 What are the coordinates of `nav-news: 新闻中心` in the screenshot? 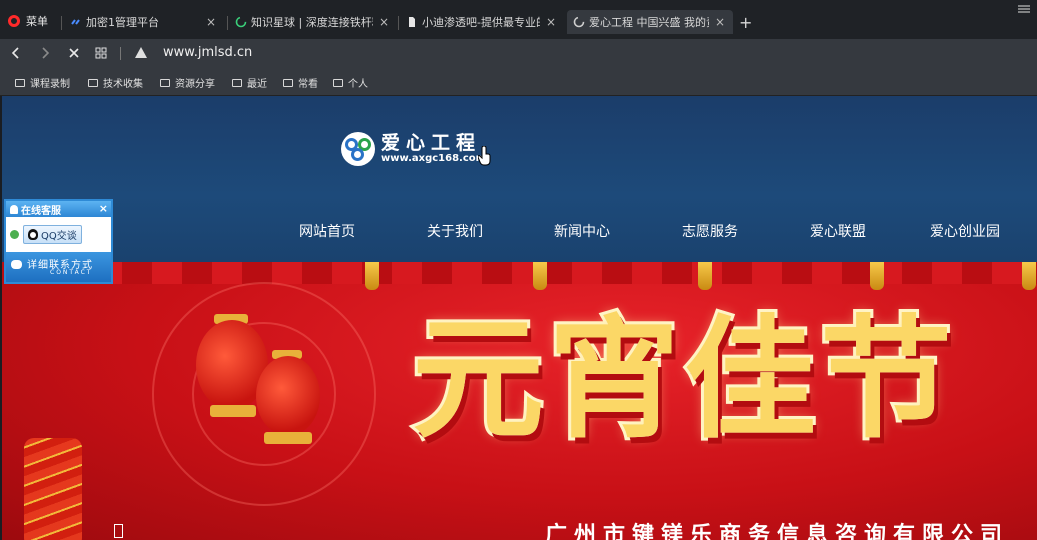 It's located at (582, 231).